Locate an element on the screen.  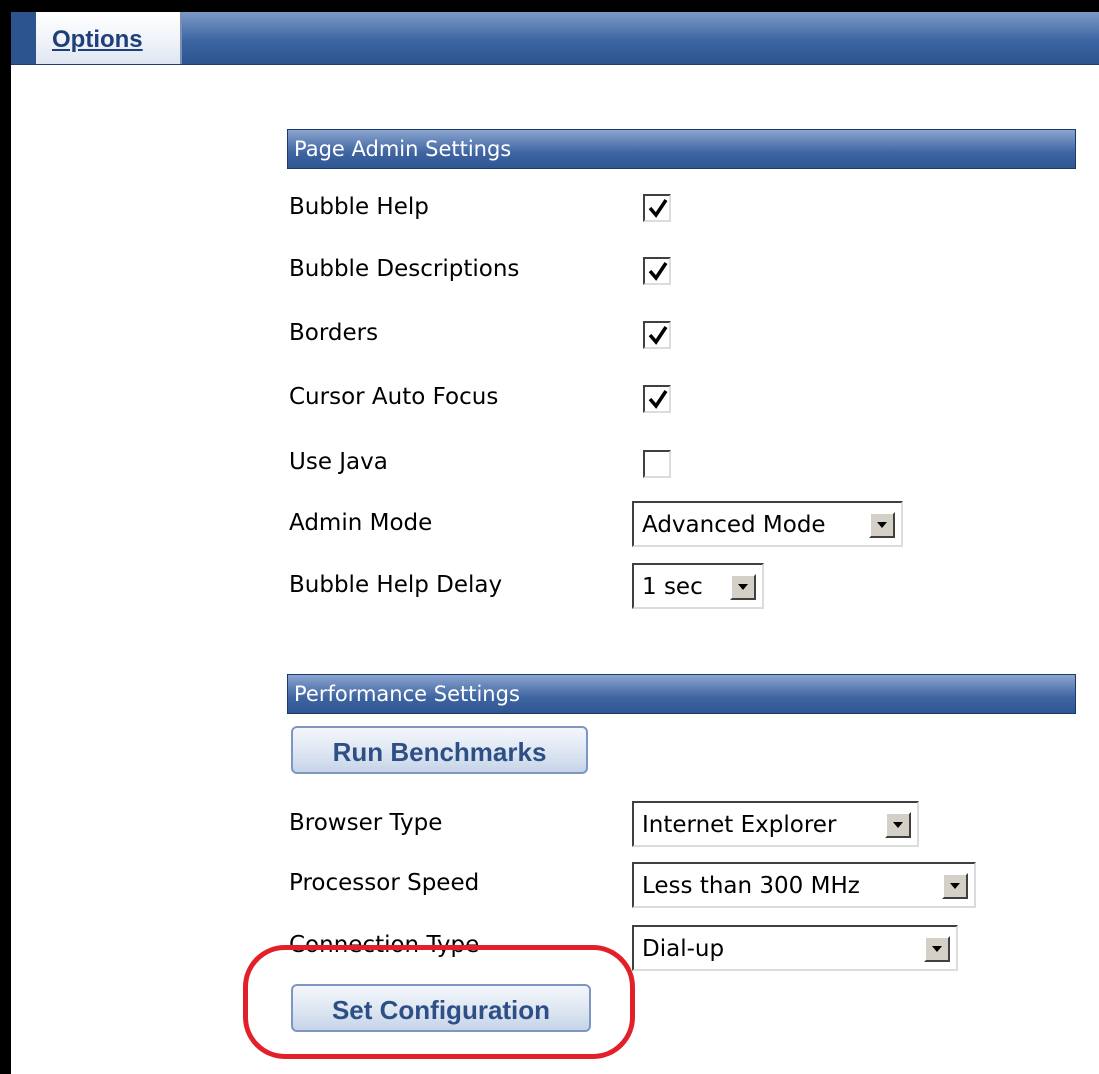
tab-options-label: Options is located at coordinates (97, 40).